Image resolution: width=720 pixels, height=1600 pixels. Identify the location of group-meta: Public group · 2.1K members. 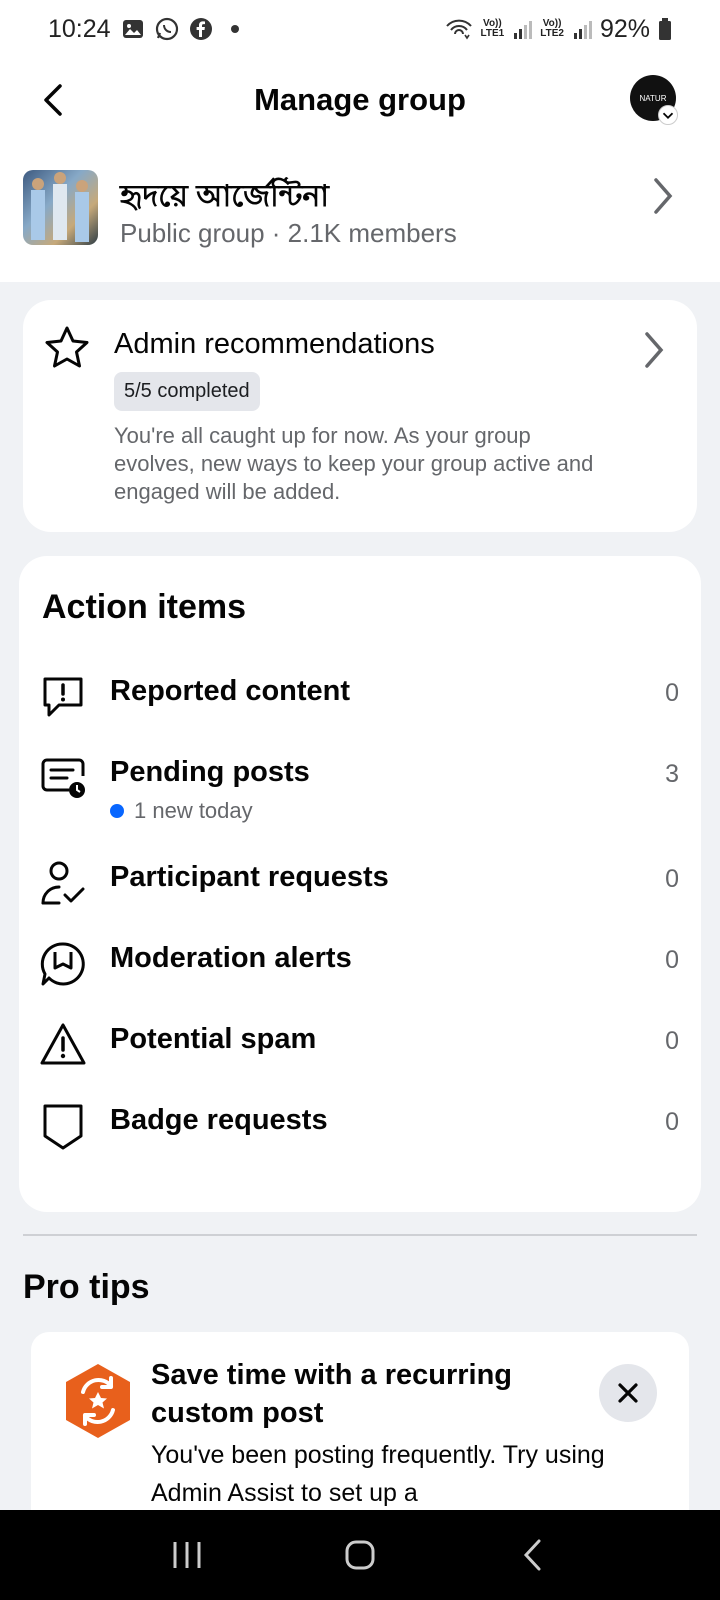
(288, 233).